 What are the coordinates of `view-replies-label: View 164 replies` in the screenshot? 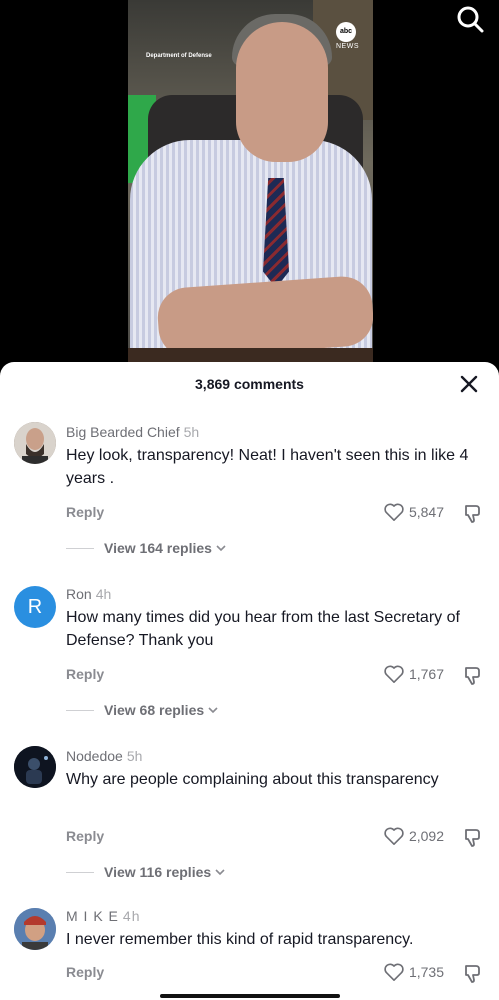 It's located at (158, 548).